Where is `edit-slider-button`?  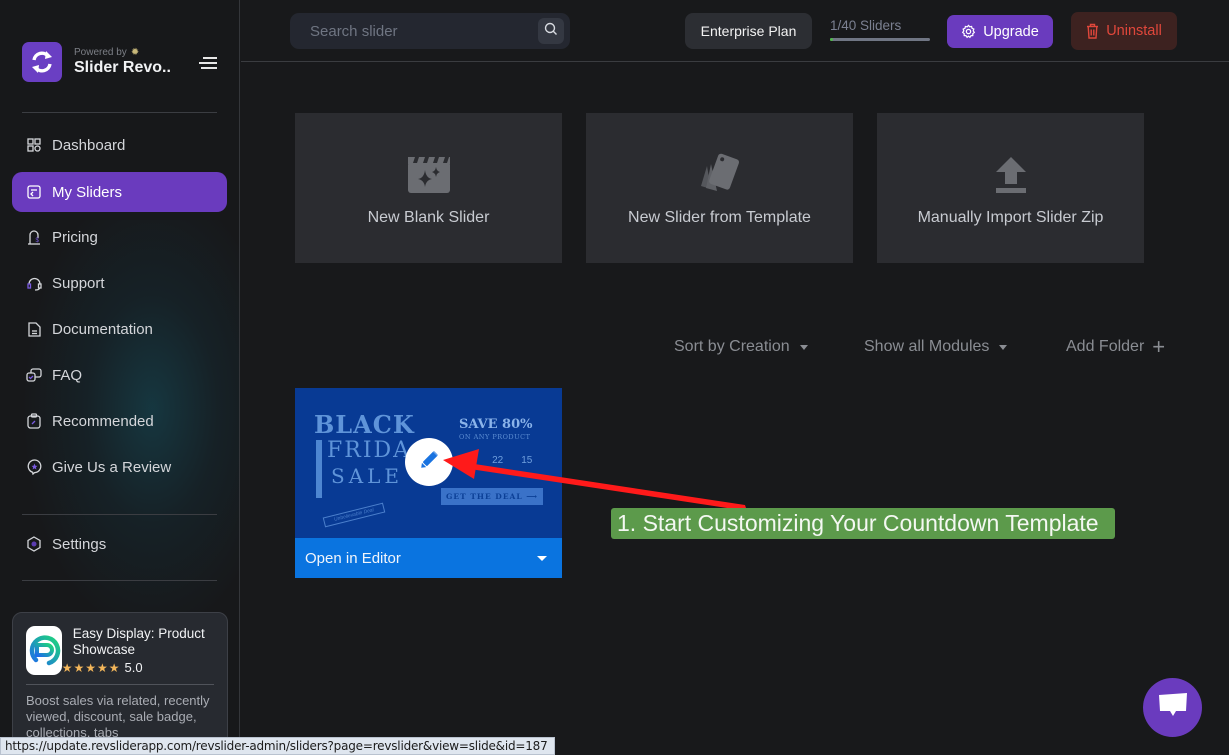 edit-slider-button is located at coordinates (429, 462).